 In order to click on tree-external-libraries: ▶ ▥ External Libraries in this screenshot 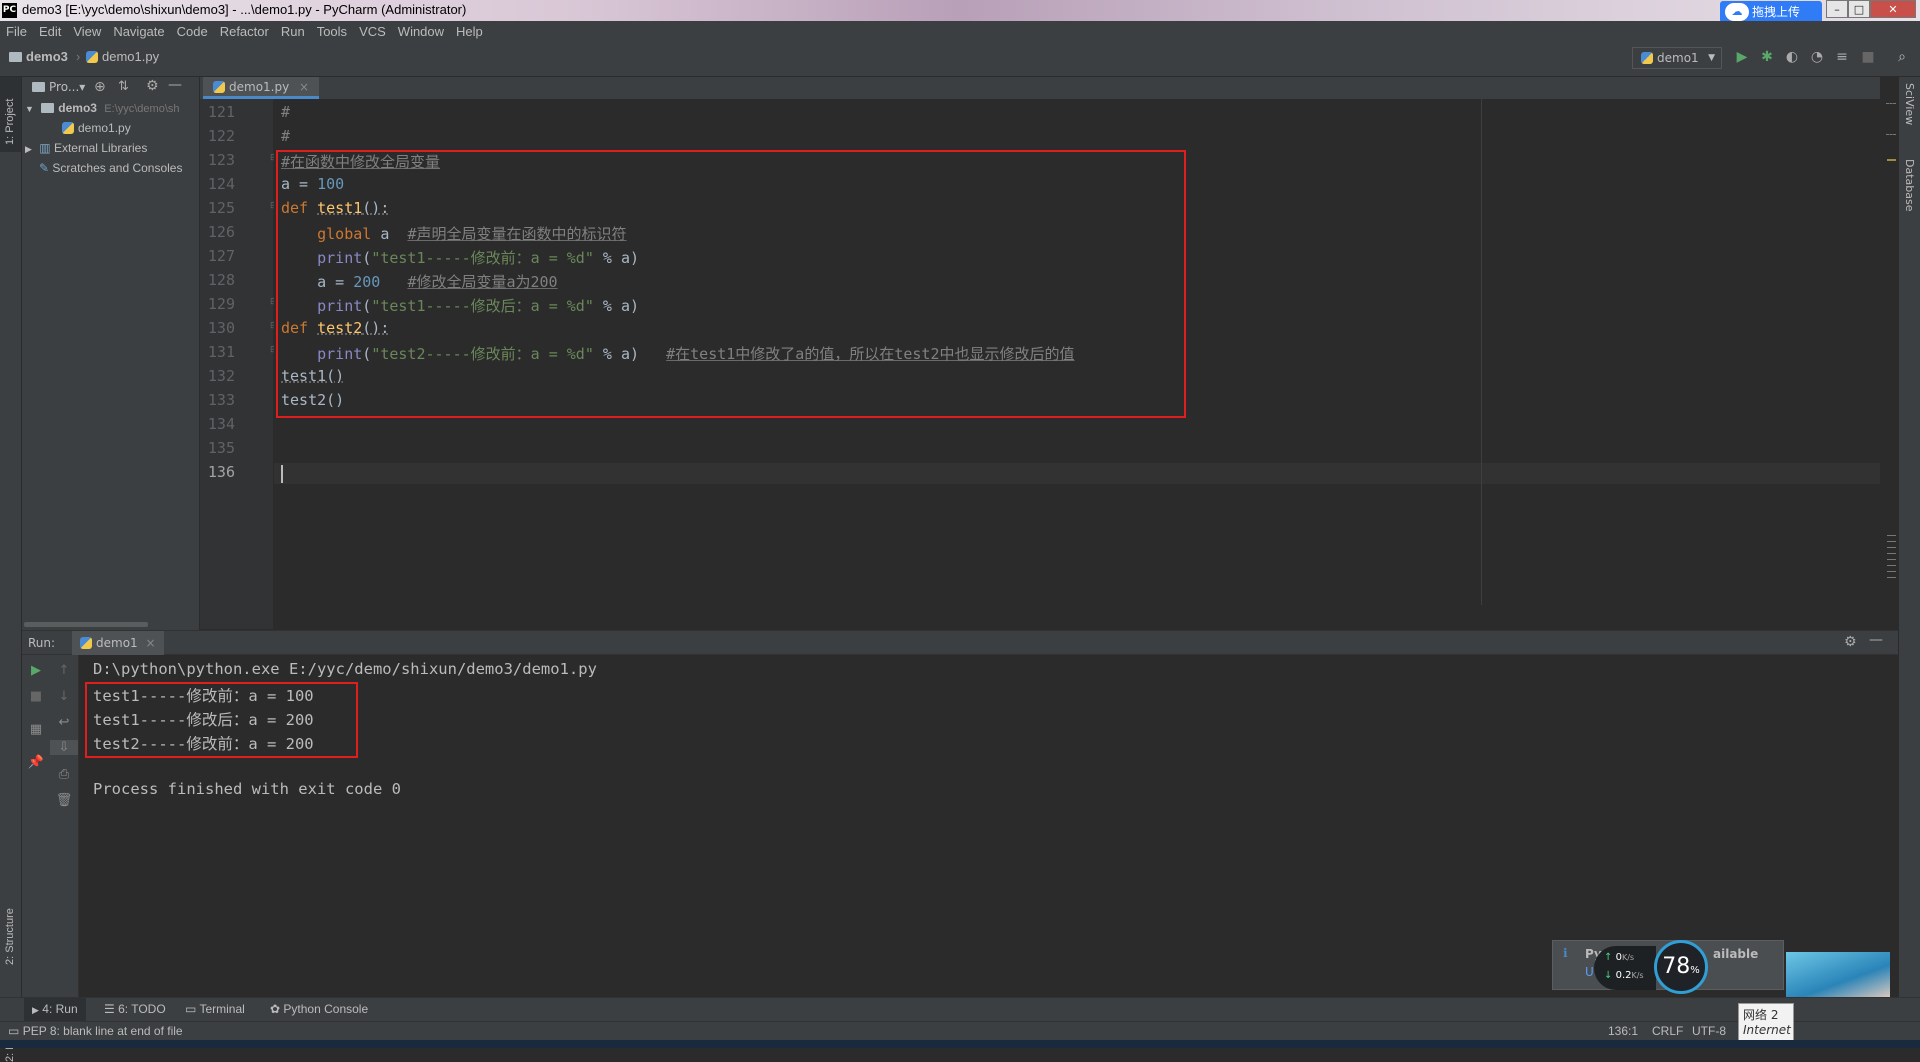, I will do `click(86, 148)`.